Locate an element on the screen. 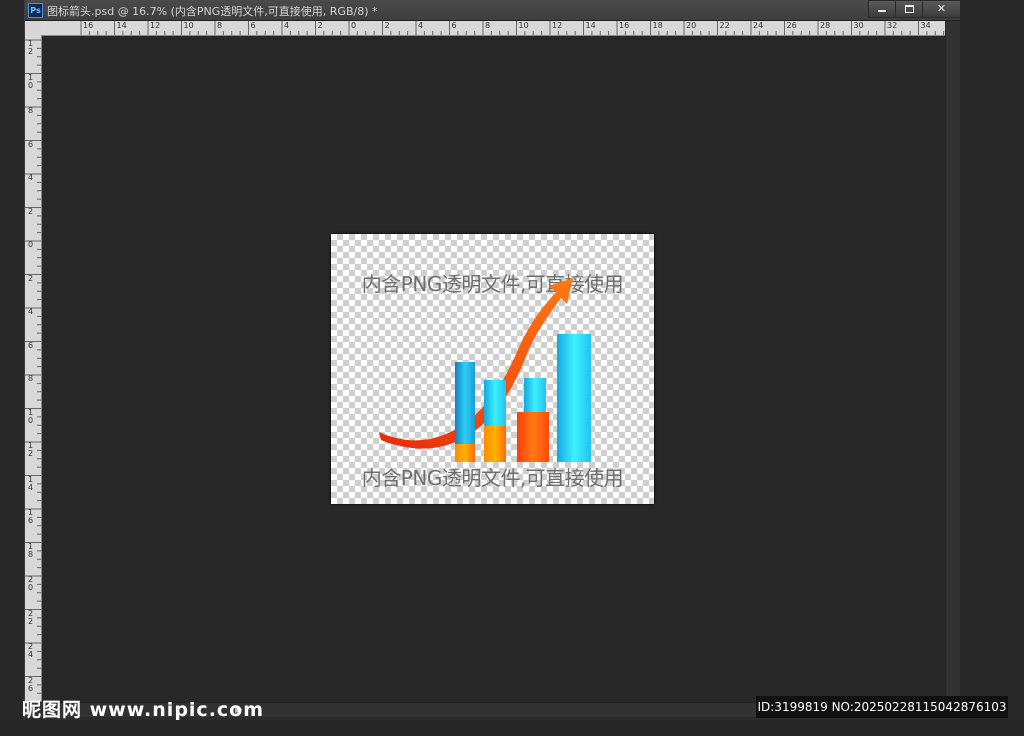 This screenshot has width=1024, height=736. watermark-id: ID:3199819 NO:20250228115042876103 is located at coordinates (882, 707).